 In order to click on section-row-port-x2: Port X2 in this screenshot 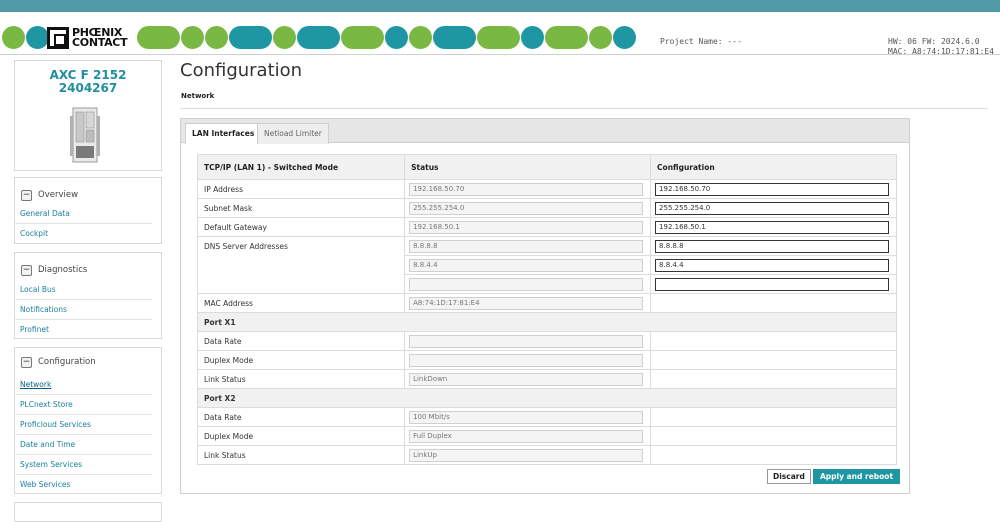, I will do `click(547, 398)`.